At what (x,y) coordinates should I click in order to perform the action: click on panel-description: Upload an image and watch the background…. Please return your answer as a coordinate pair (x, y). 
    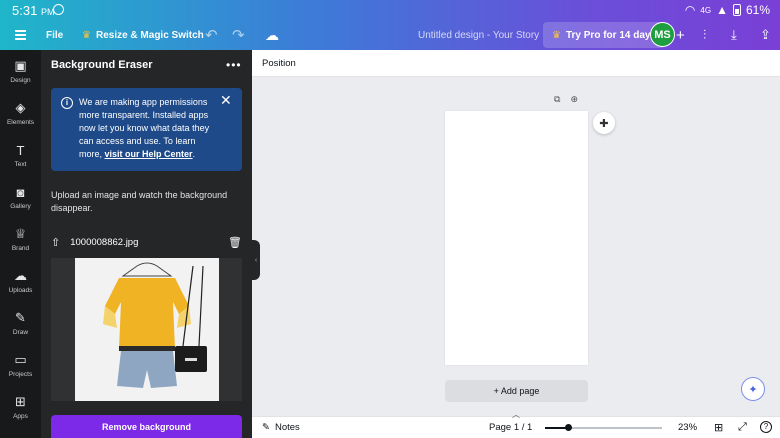
    Looking at the image, I should click on (139, 201).